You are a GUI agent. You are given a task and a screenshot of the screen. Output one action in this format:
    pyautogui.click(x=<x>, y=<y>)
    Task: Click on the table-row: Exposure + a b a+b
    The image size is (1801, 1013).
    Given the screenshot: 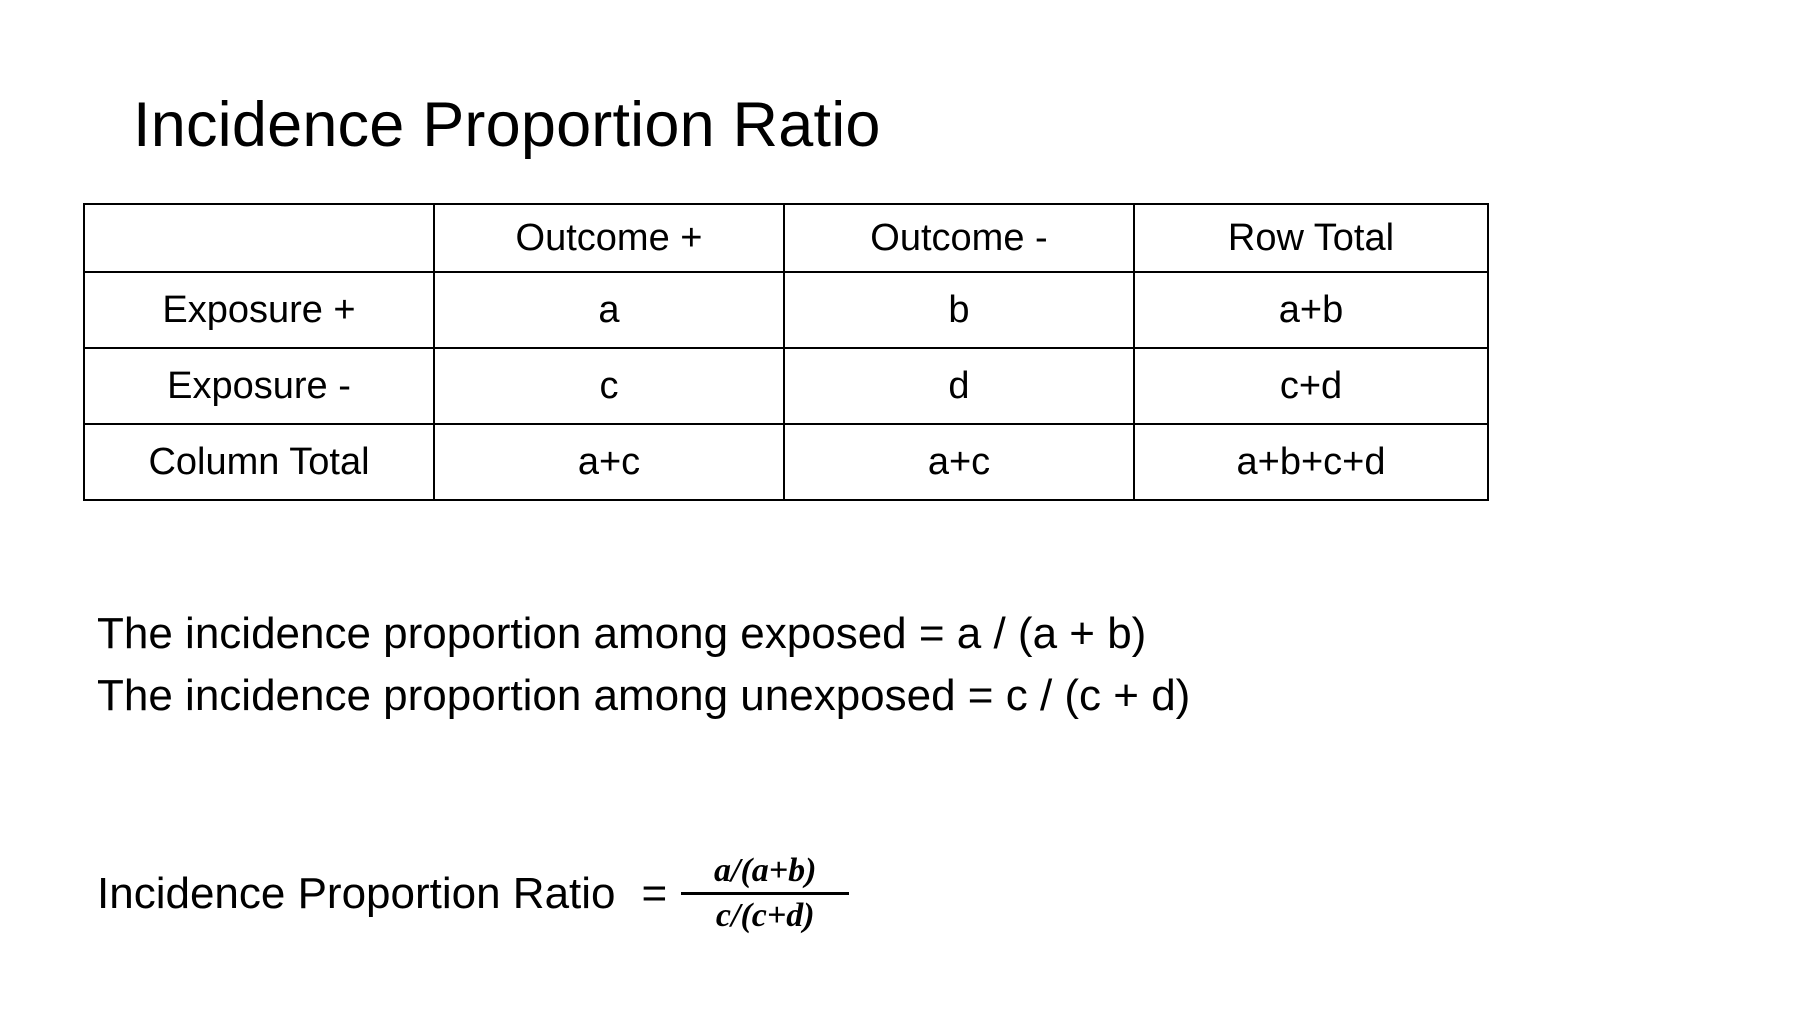 What is the action you would take?
    pyautogui.click(x=786, y=310)
    